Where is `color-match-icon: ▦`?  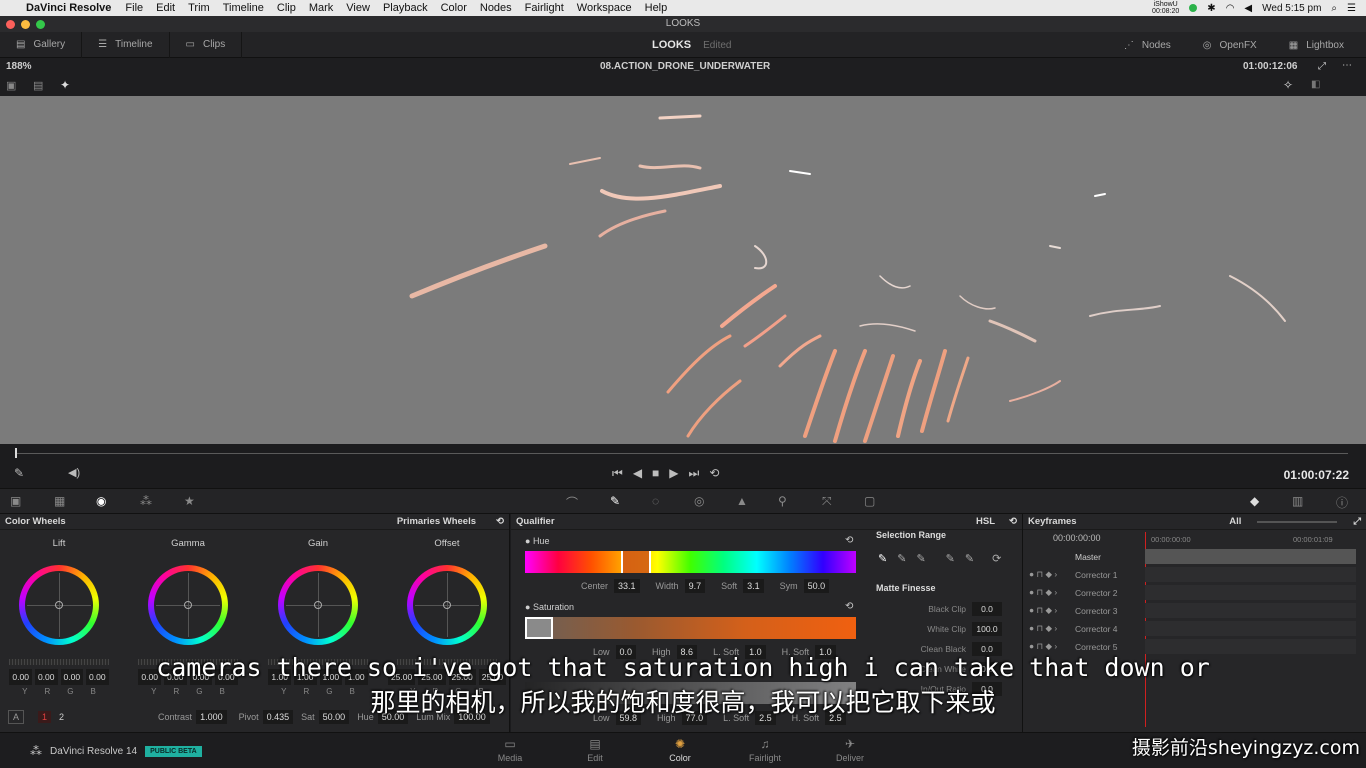 color-match-icon: ▦ is located at coordinates (59, 501).